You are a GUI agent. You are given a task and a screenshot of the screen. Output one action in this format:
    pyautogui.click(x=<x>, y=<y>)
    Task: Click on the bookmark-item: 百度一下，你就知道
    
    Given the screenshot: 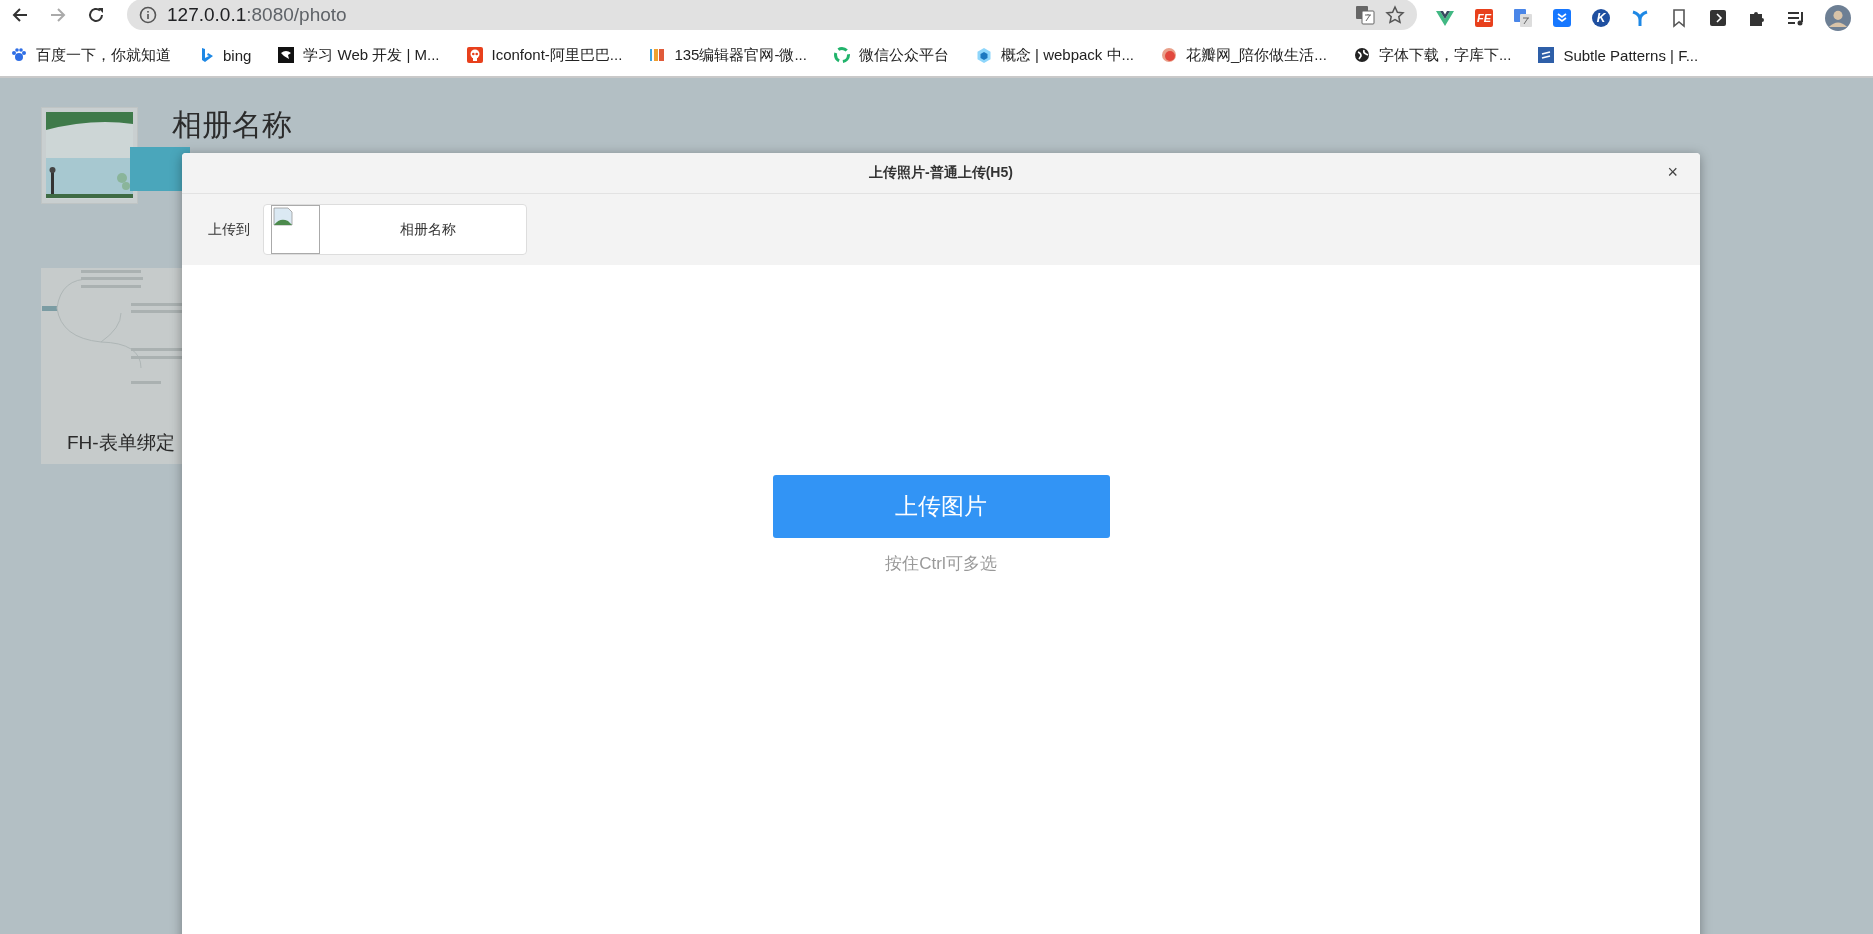 What is the action you would take?
    pyautogui.click(x=91, y=55)
    